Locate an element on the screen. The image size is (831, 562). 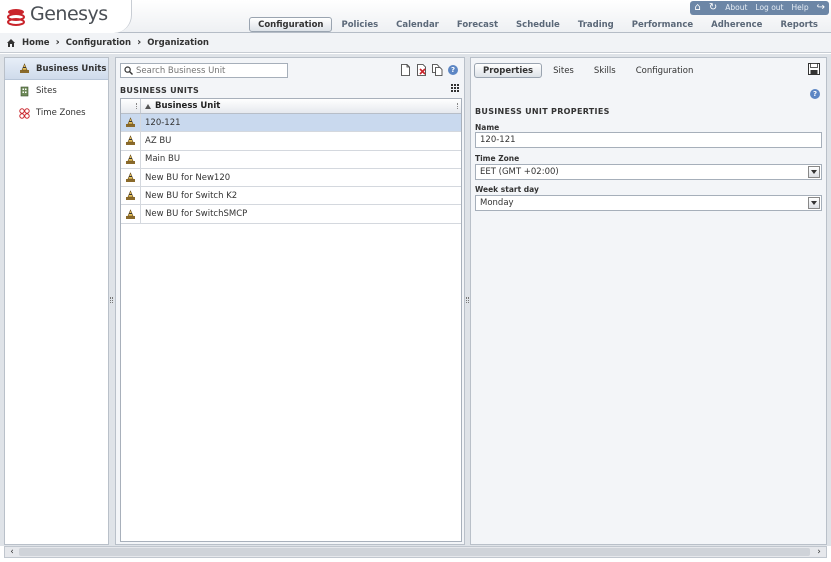
nav-schedule: Schedule is located at coordinates (538, 24).